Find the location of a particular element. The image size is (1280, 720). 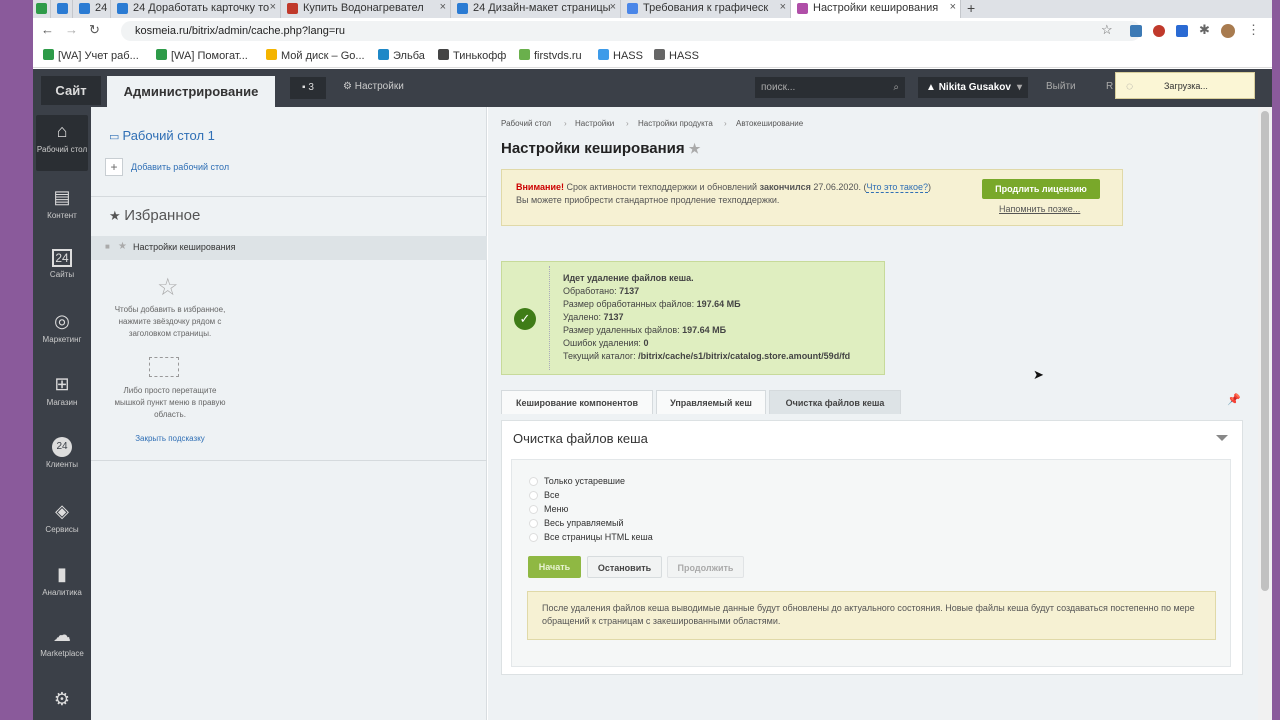

chevron-down-icon is located at coordinates (1222, 438).